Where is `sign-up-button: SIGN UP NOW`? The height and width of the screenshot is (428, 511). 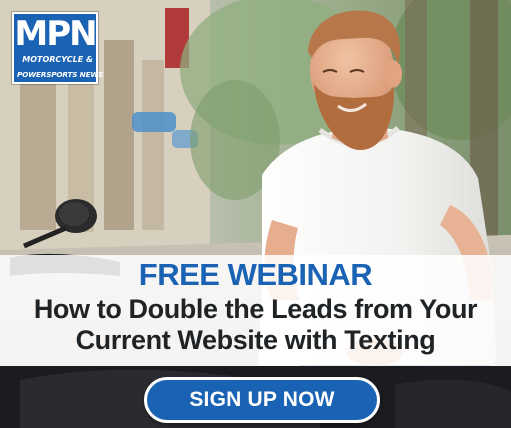
sign-up-button: SIGN UP NOW is located at coordinates (262, 400).